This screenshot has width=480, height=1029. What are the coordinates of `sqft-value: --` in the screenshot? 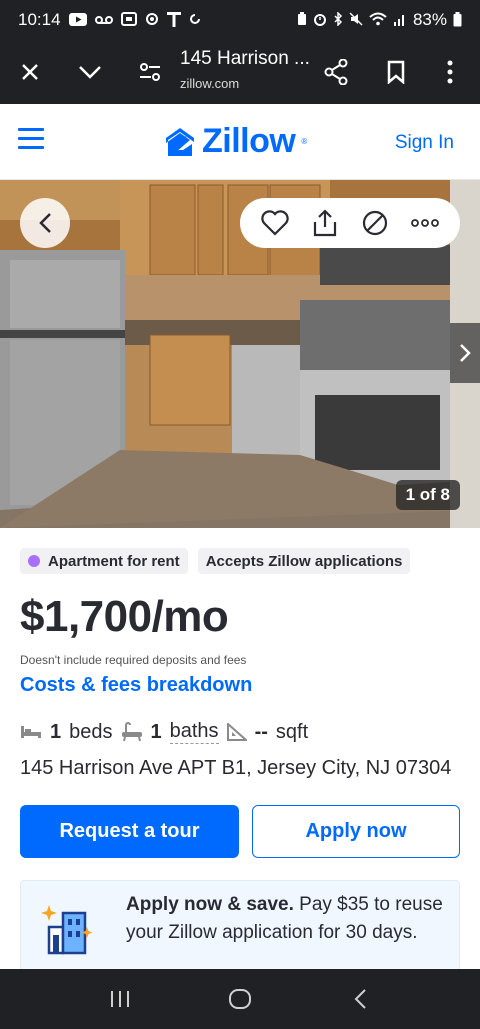 It's located at (261, 731).